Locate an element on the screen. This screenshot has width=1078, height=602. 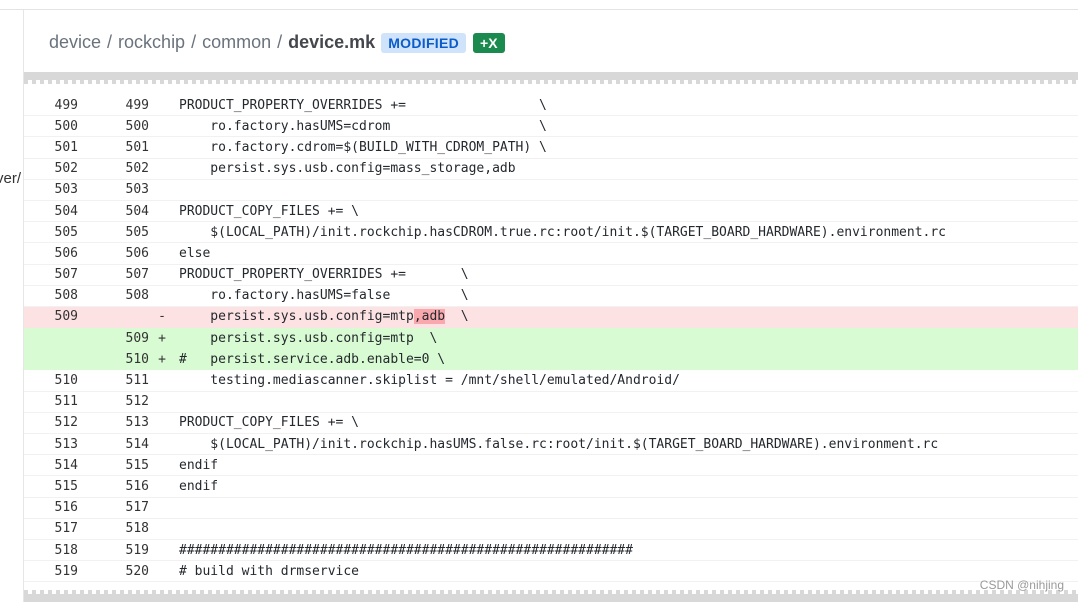
new-line-number: 509 is located at coordinates (137, 338).